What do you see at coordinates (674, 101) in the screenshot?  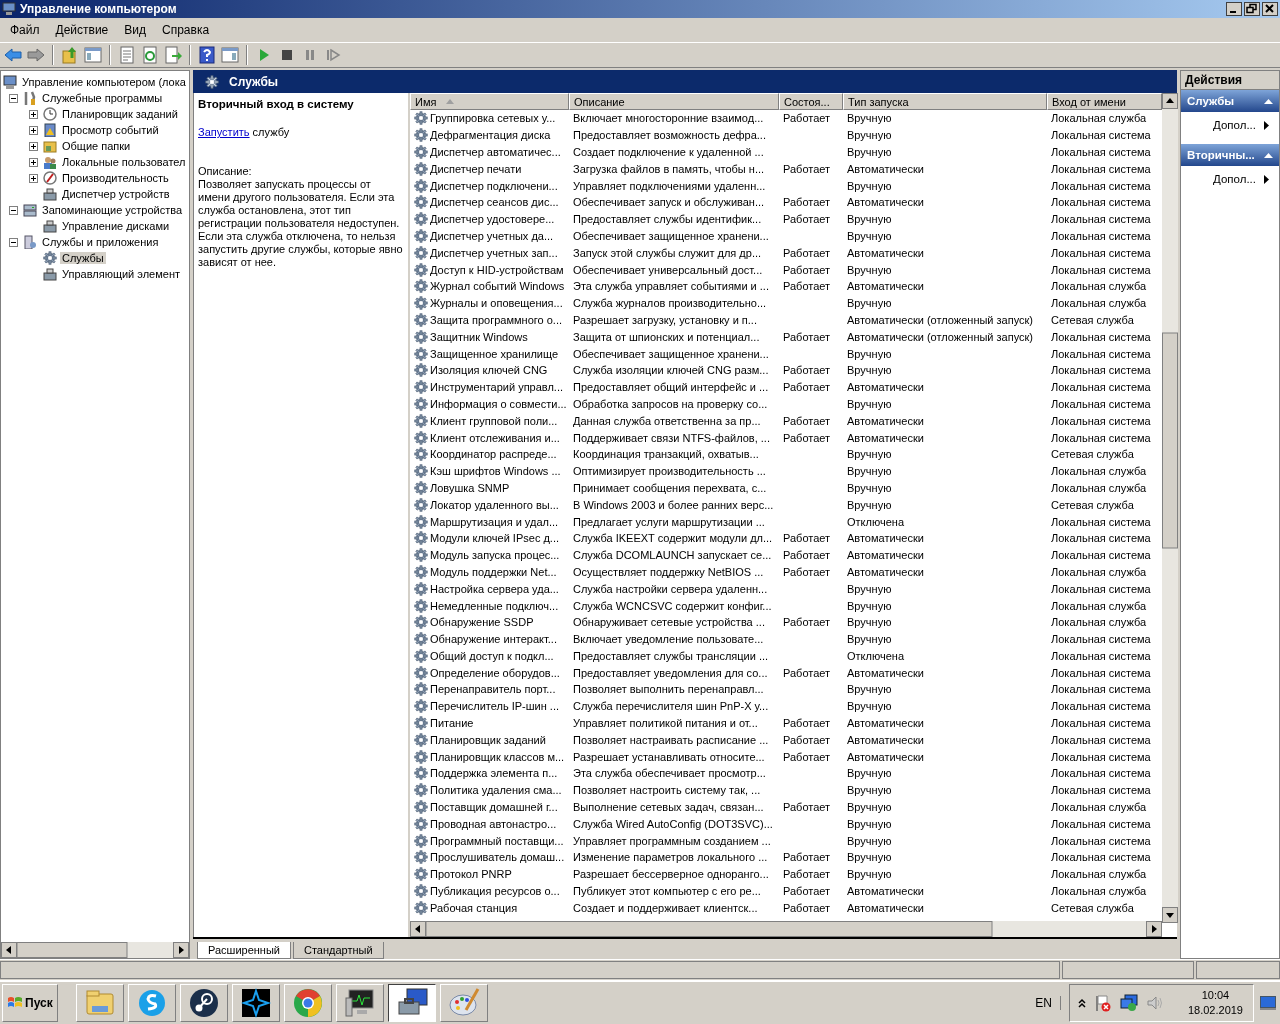 I see `column-header: Описание` at bounding box center [674, 101].